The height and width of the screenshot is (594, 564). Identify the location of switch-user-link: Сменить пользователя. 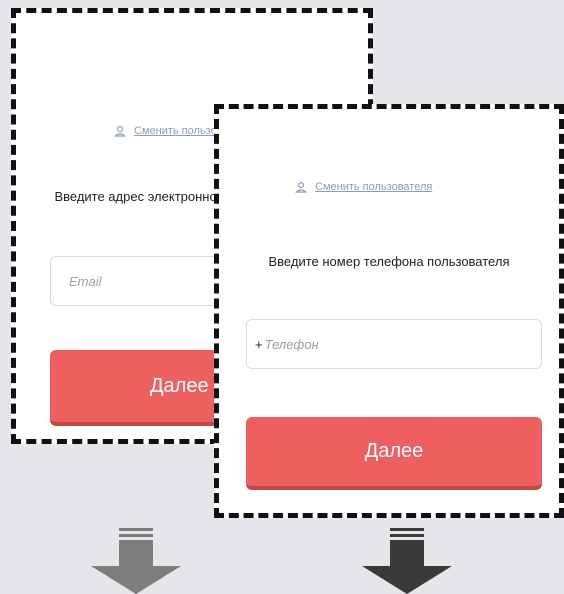
(363, 187).